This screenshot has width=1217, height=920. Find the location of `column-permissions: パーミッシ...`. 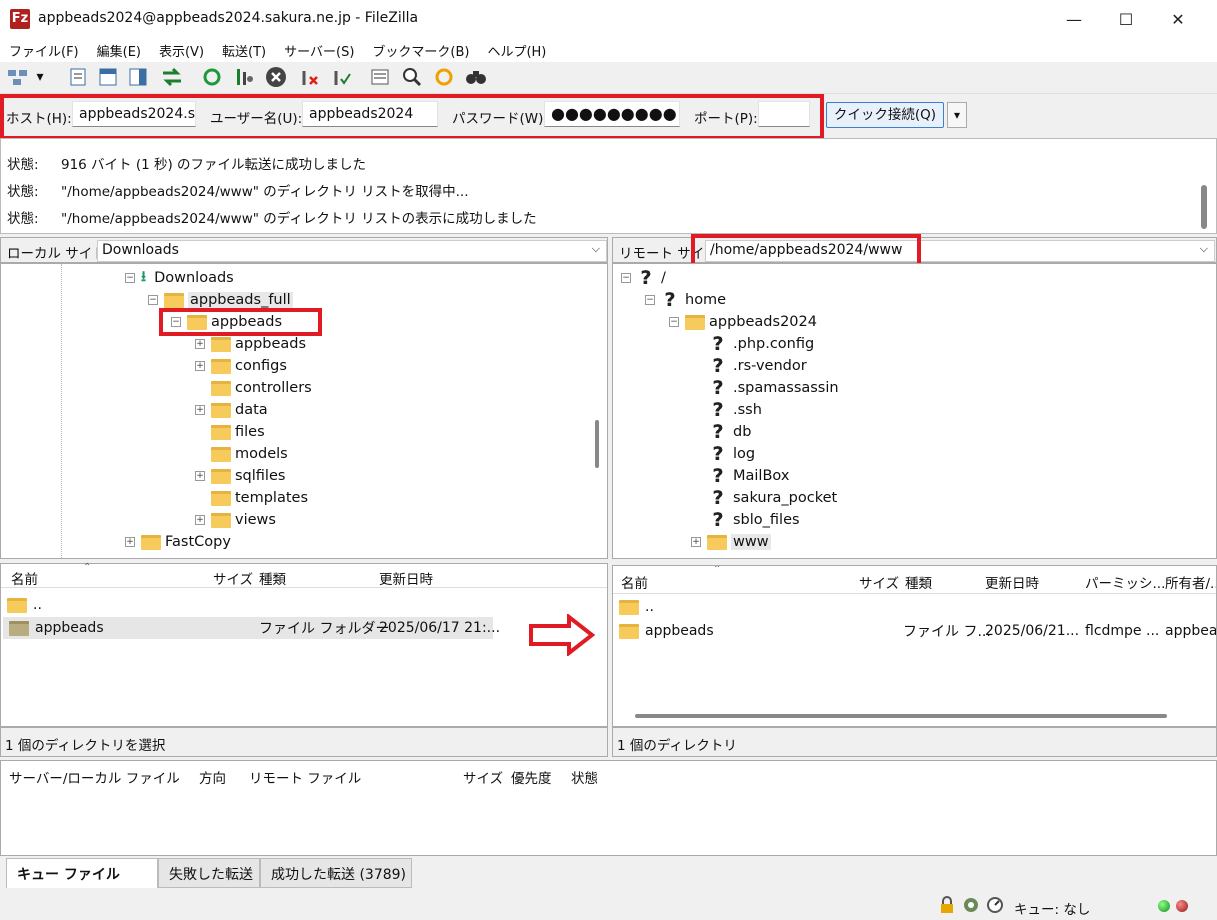

column-permissions: パーミッシ... is located at coordinates (1125, 582).